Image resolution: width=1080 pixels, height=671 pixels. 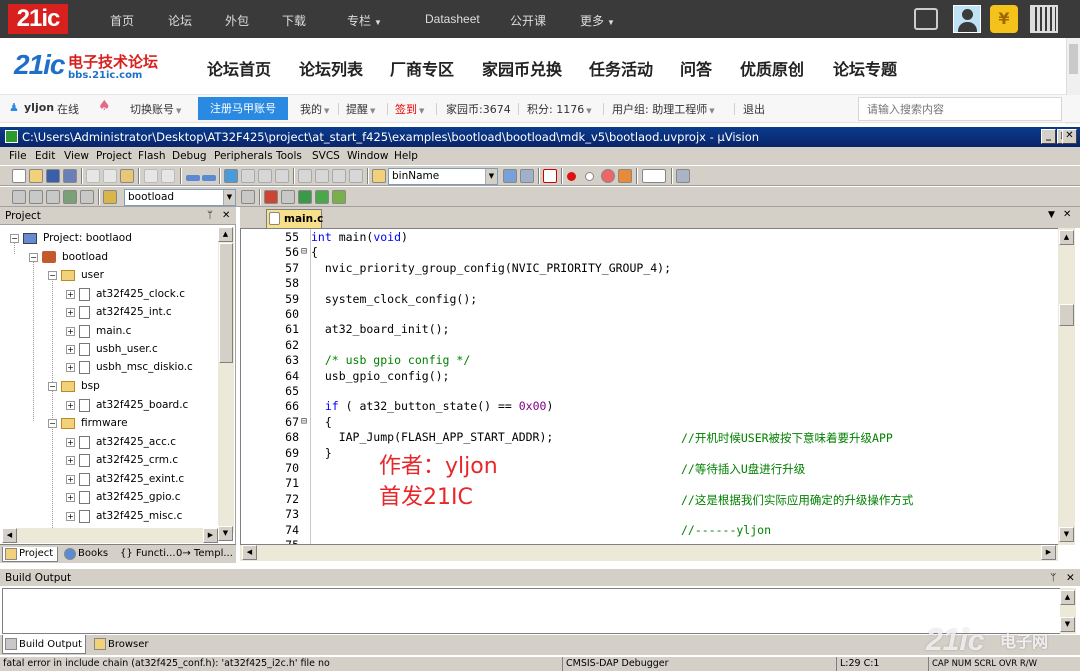 I want to click on tree-group-bsp: − bsp, so click(x=74, y=386).